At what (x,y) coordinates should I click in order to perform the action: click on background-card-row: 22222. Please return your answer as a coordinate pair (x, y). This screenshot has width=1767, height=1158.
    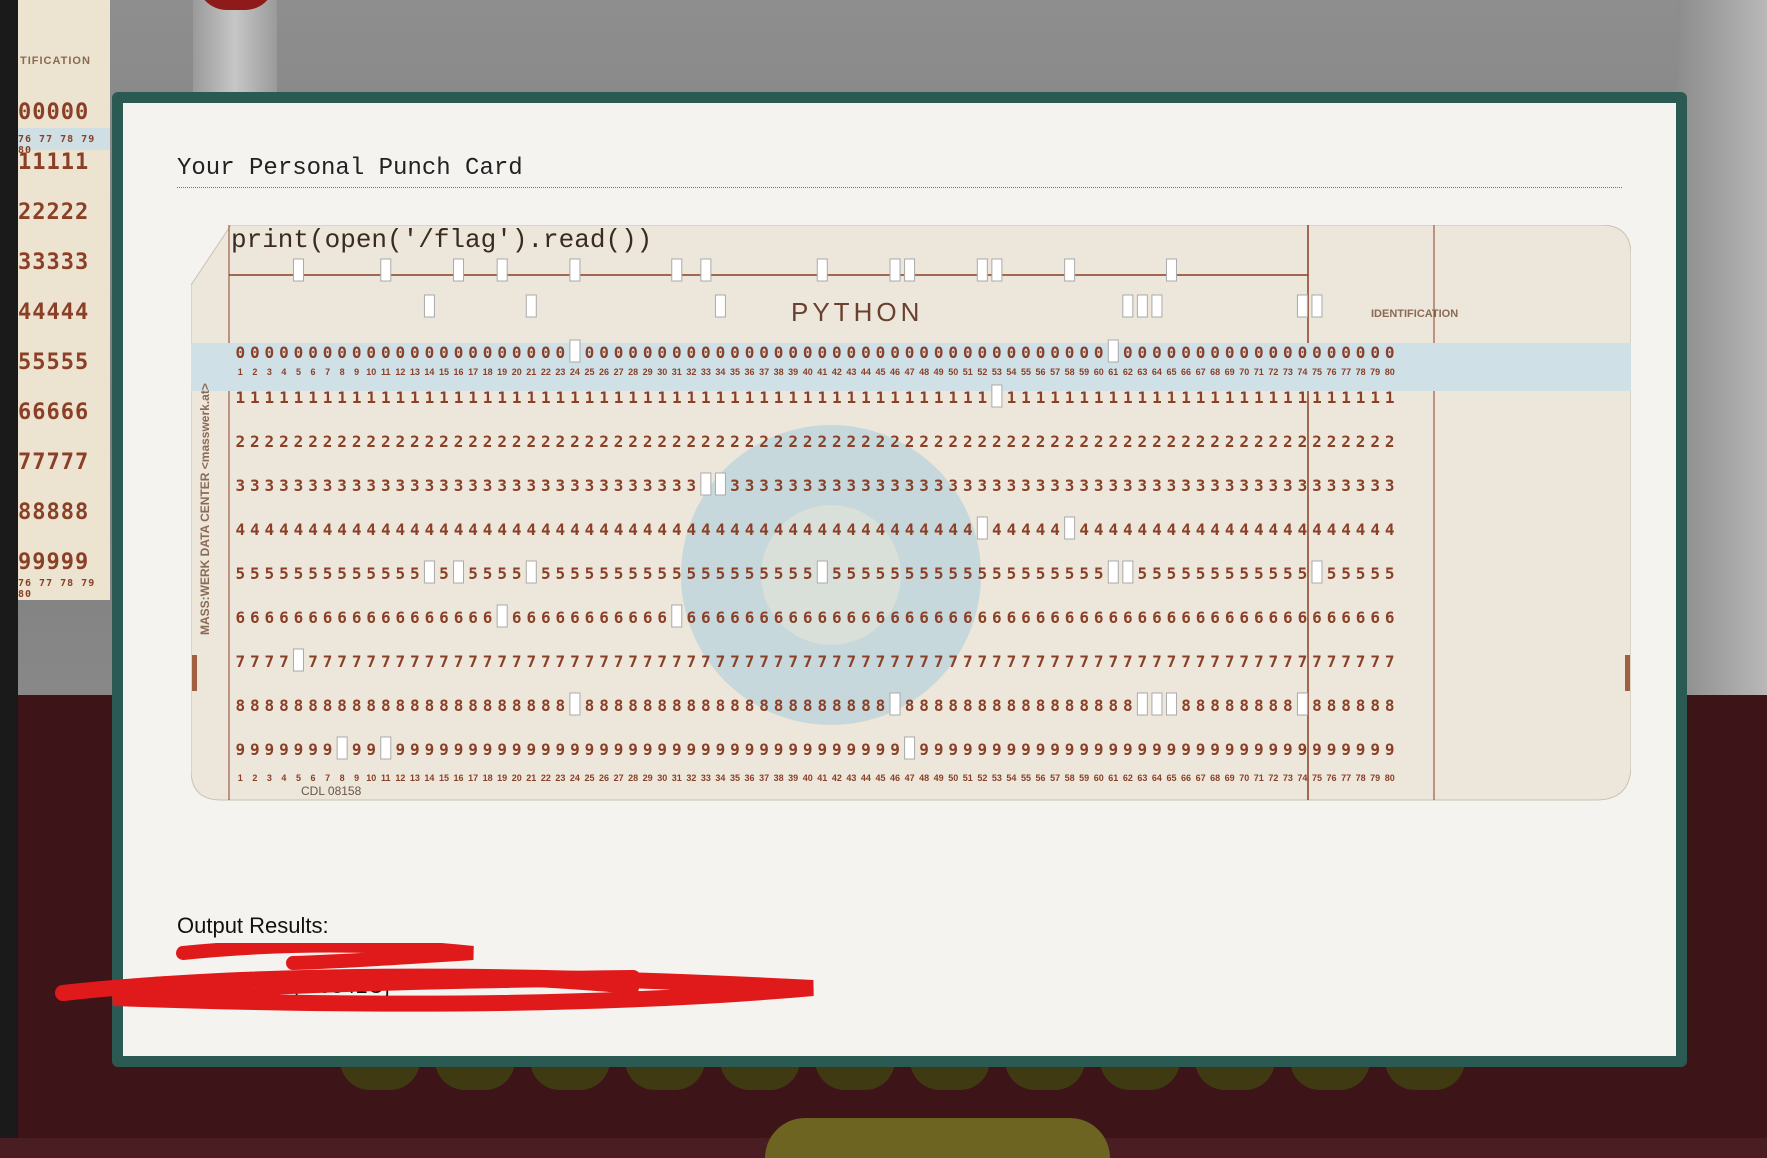
    Looking at the image, I should click on (54, 212).